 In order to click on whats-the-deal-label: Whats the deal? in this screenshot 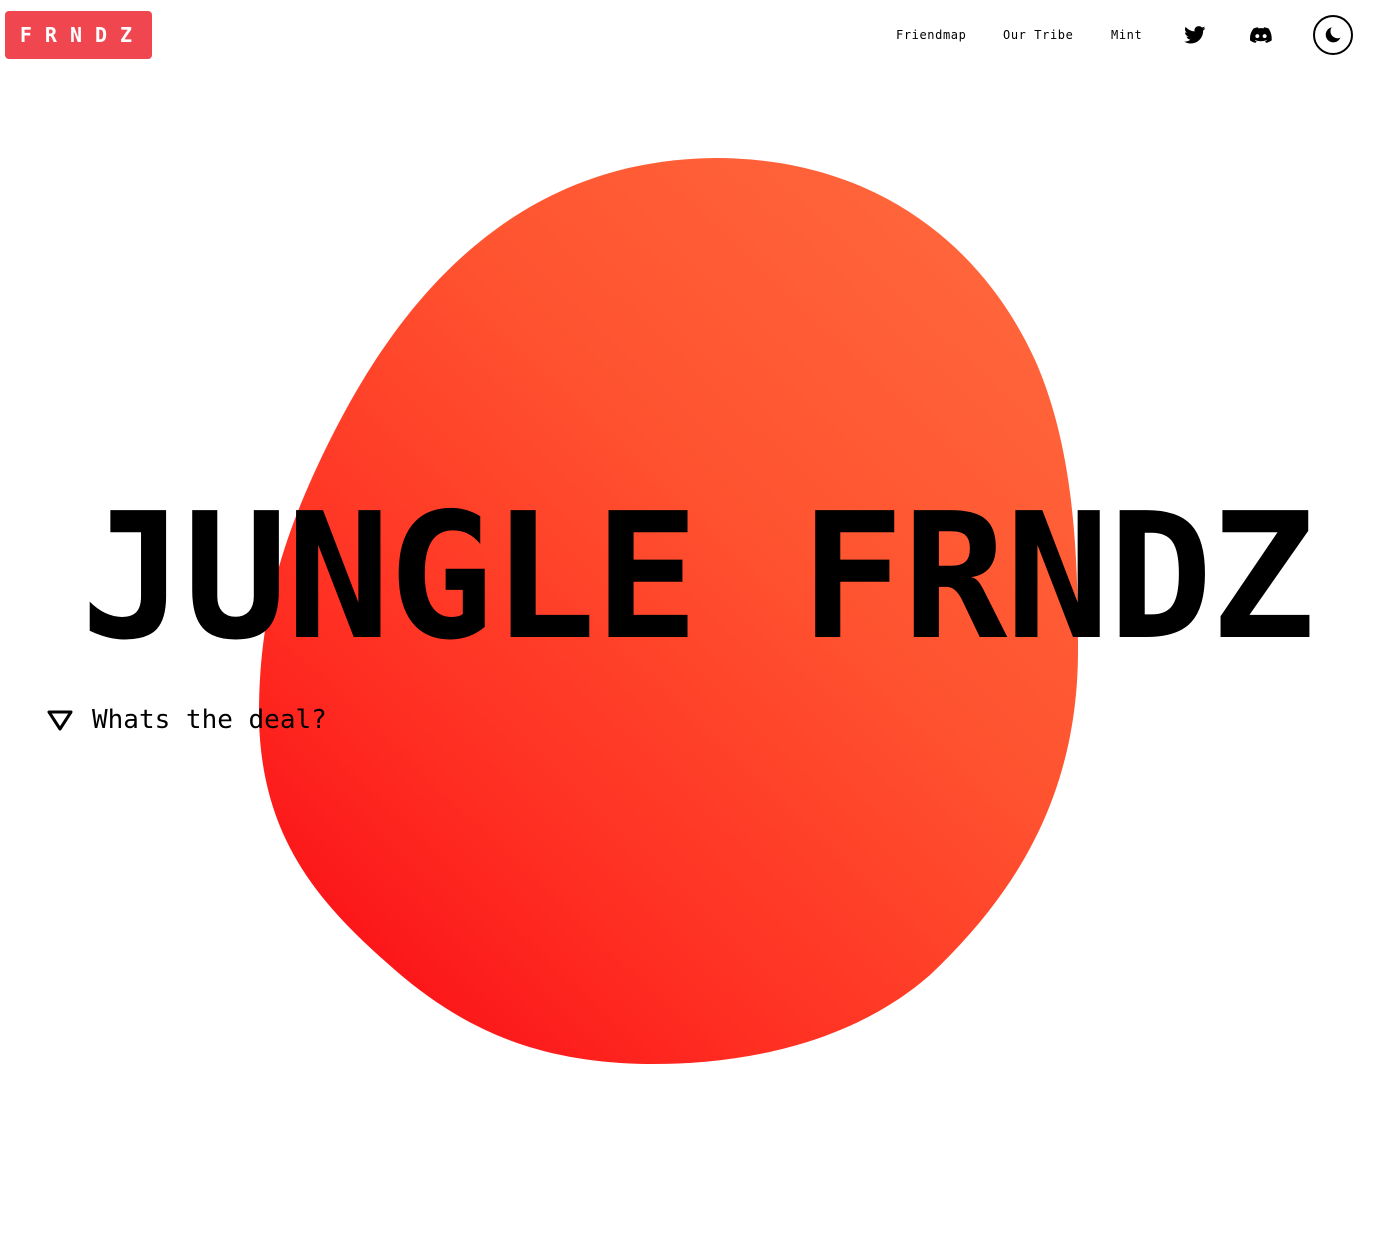, I will do `click(209, 720)`.